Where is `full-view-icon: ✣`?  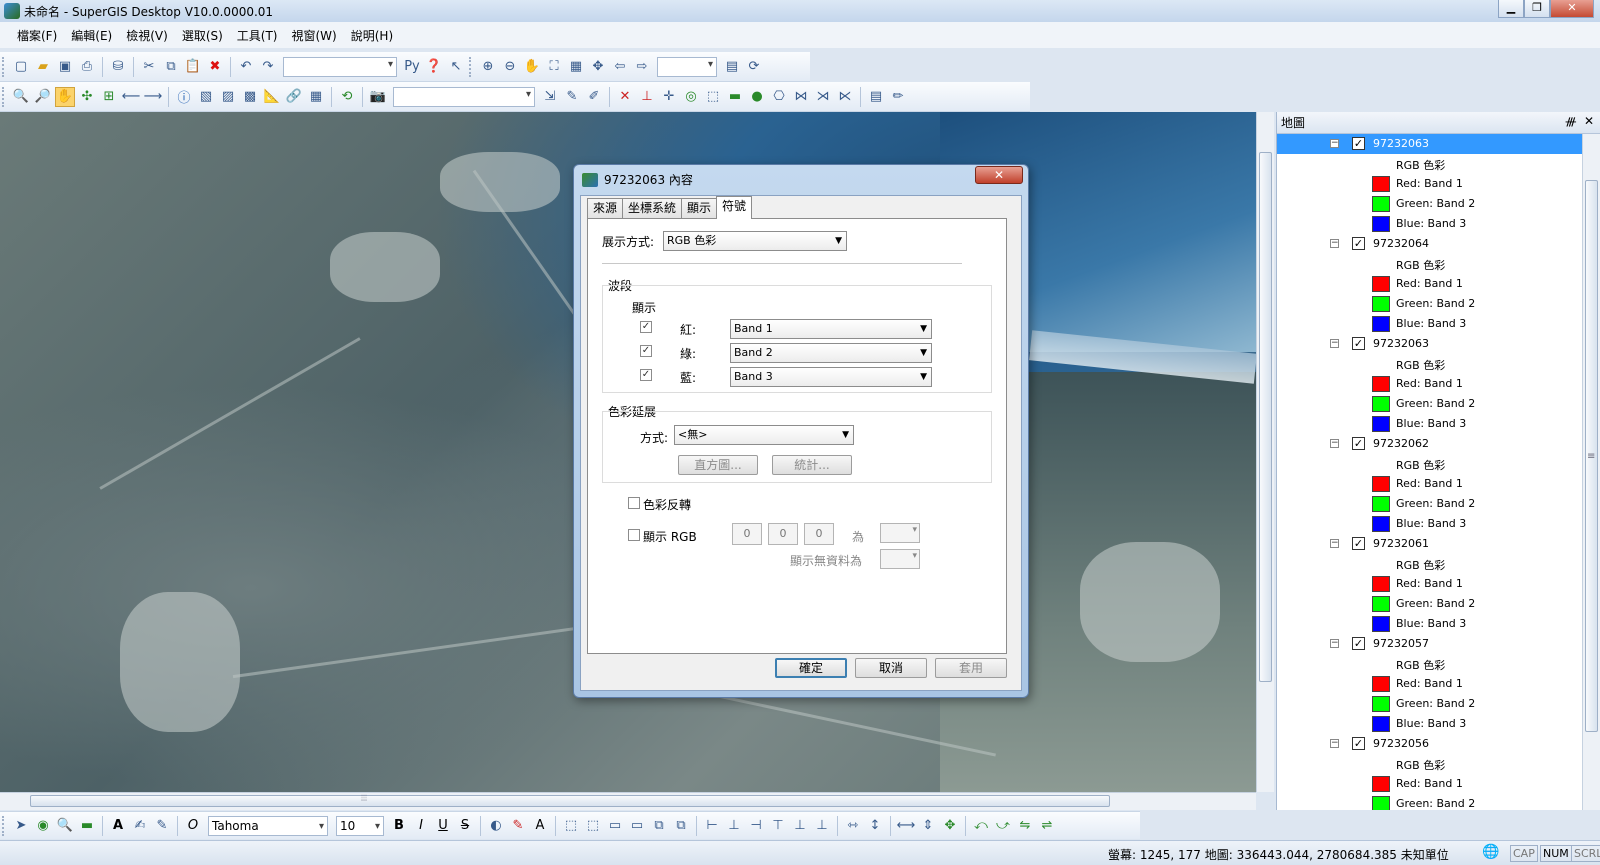 full-view-icon: ✣ is located at coordinates (87, 97).